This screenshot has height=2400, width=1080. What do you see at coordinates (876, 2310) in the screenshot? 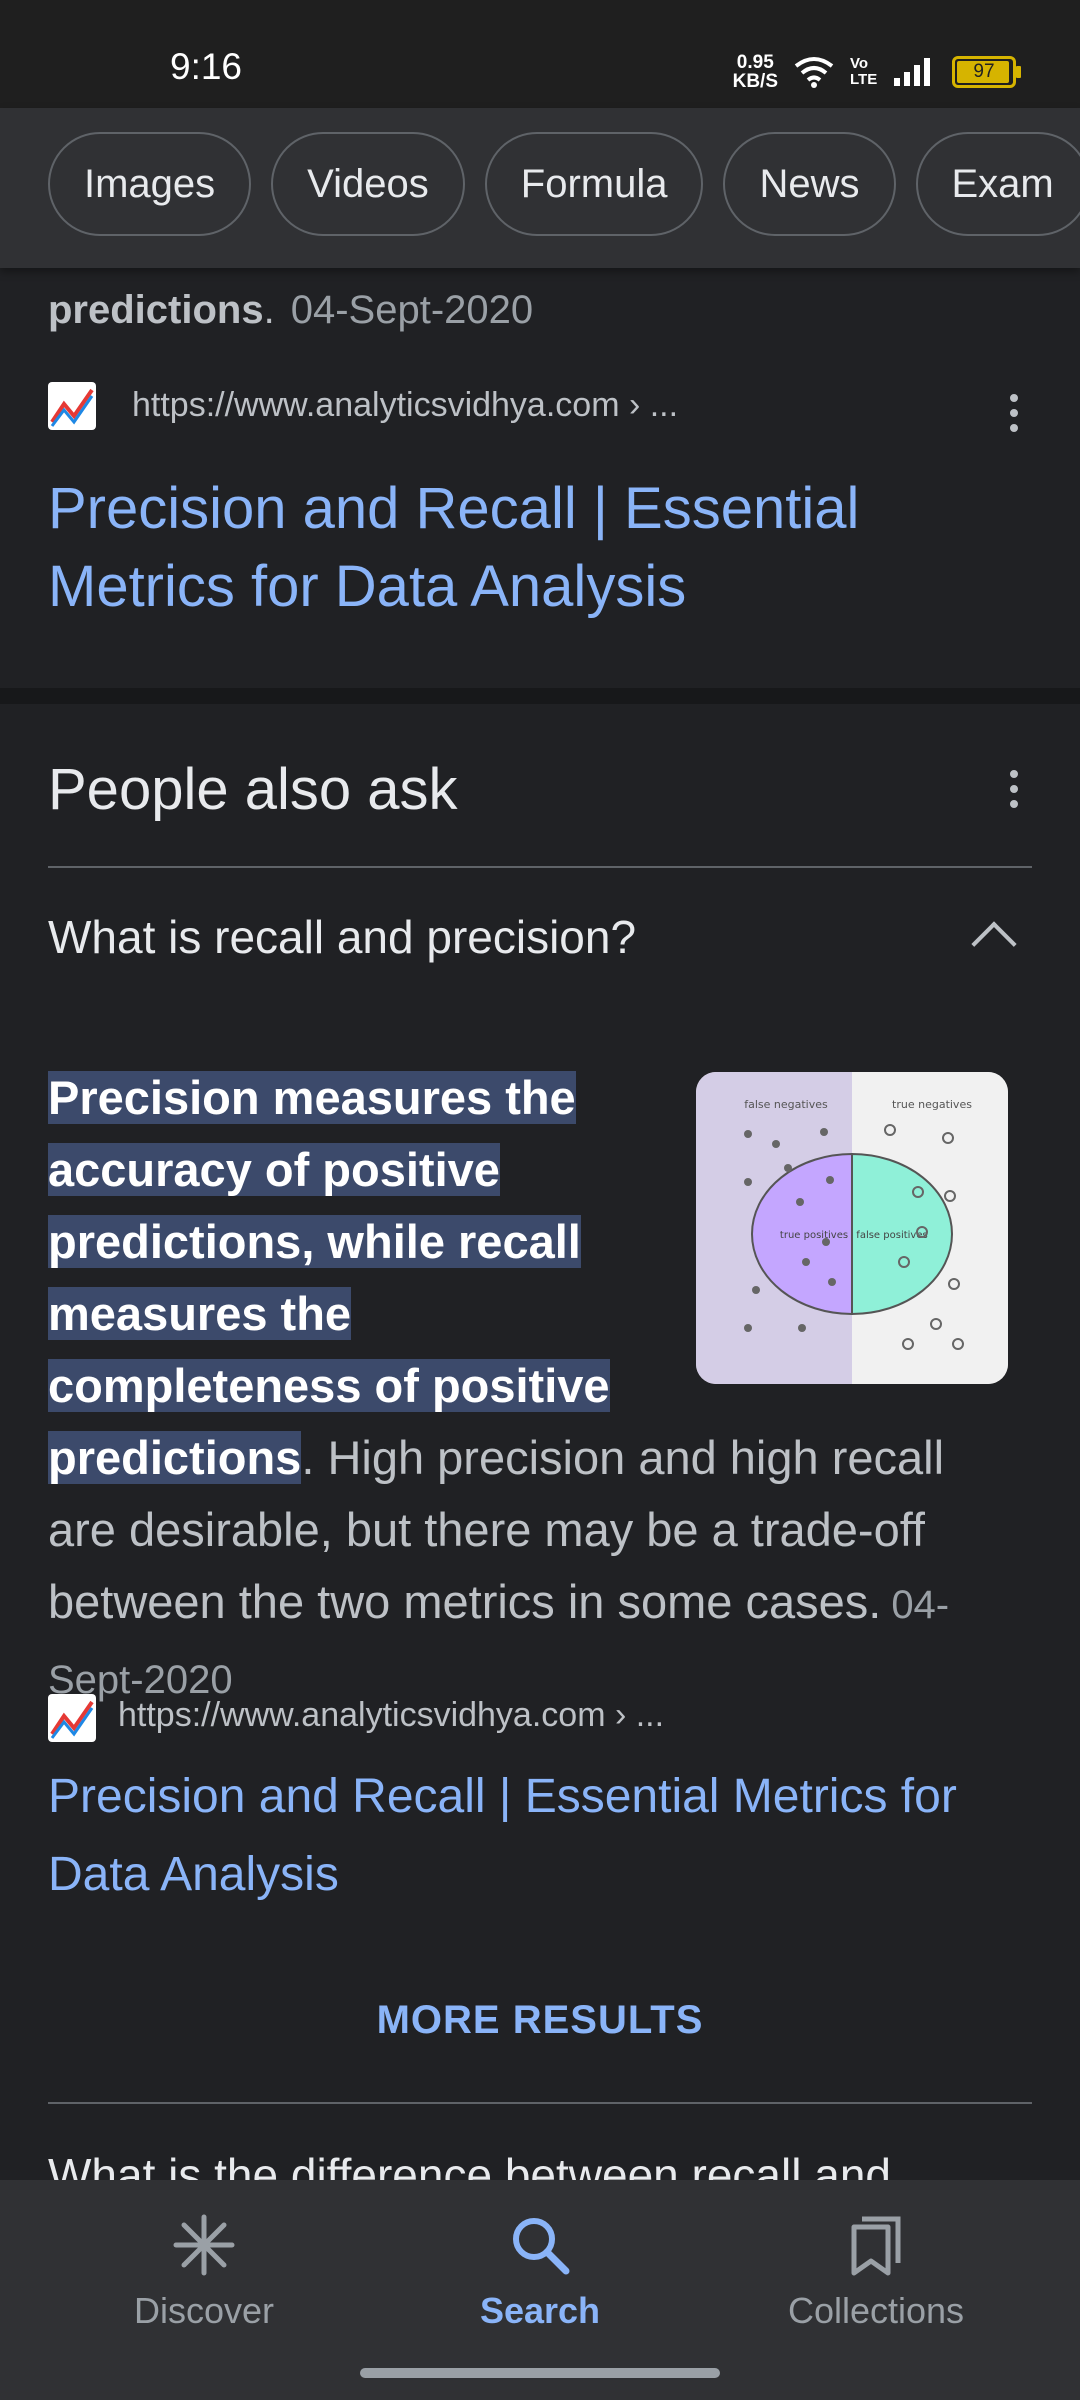
I see `nav-collections-label: Collections` at bounding box center [876, 2310].